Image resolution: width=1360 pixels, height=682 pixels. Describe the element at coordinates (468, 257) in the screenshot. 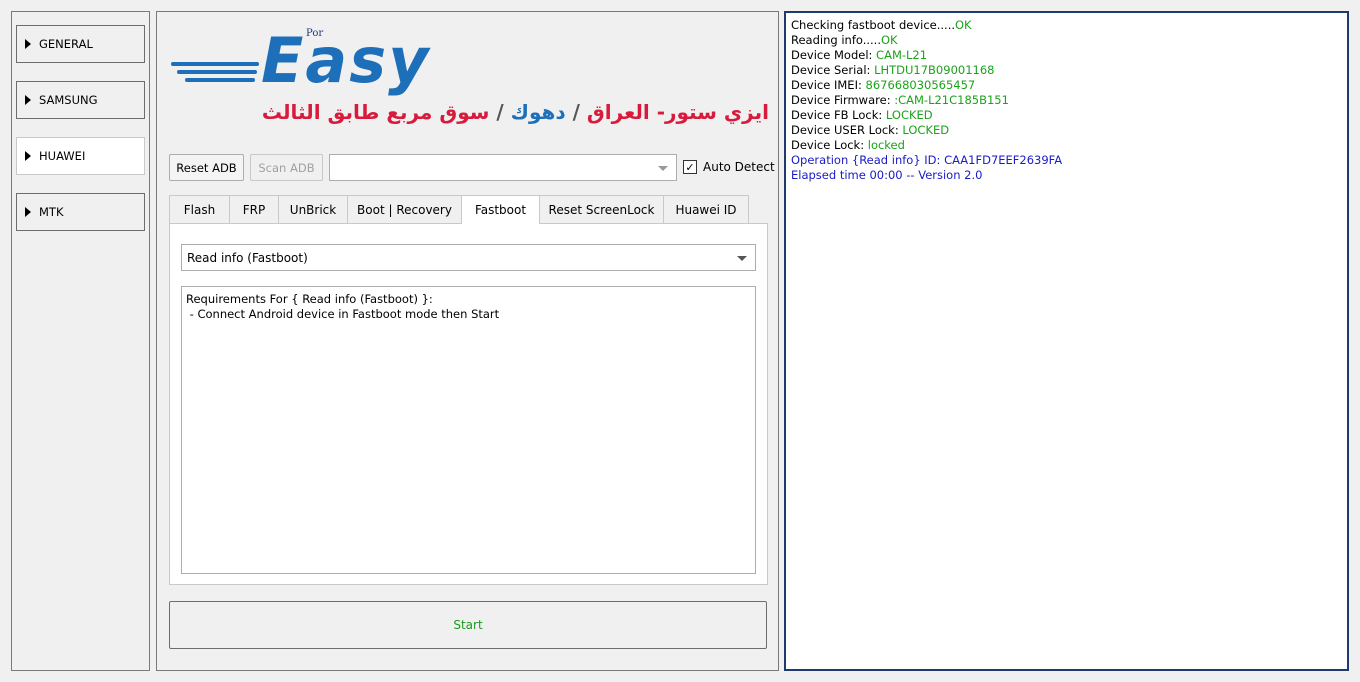

I see `operation-select: Read info (Fastboot)` at that location.